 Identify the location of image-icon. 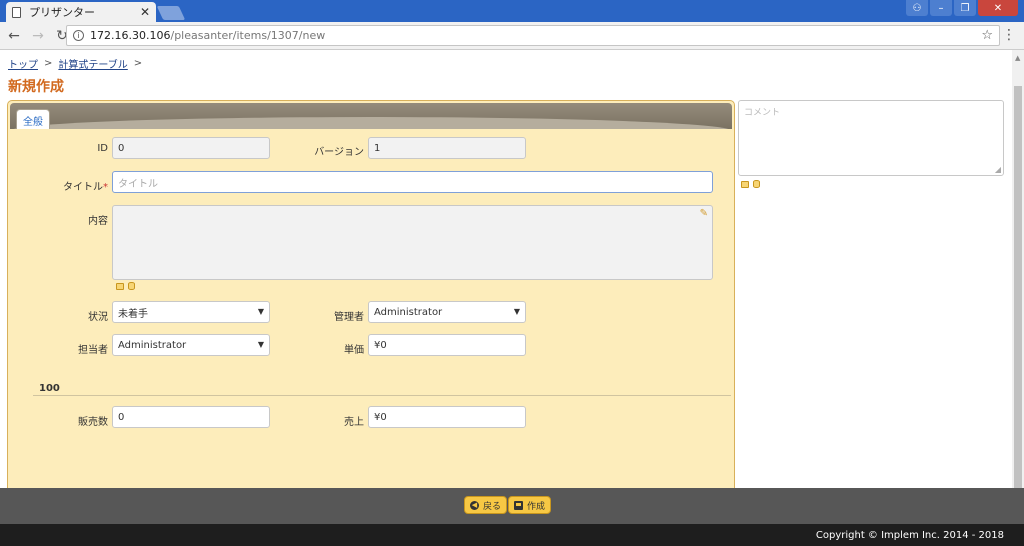
(120, 286).